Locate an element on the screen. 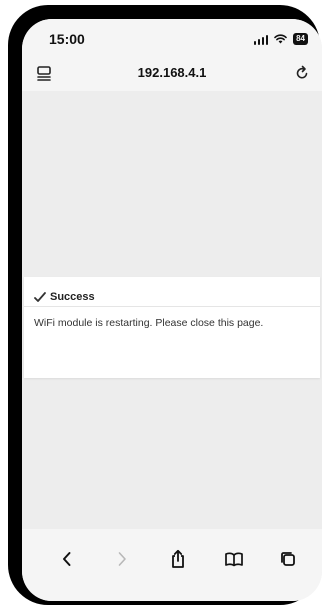 The width and height of the screenshot is (328, 610). back-icon is located at coordinates (67, 559).